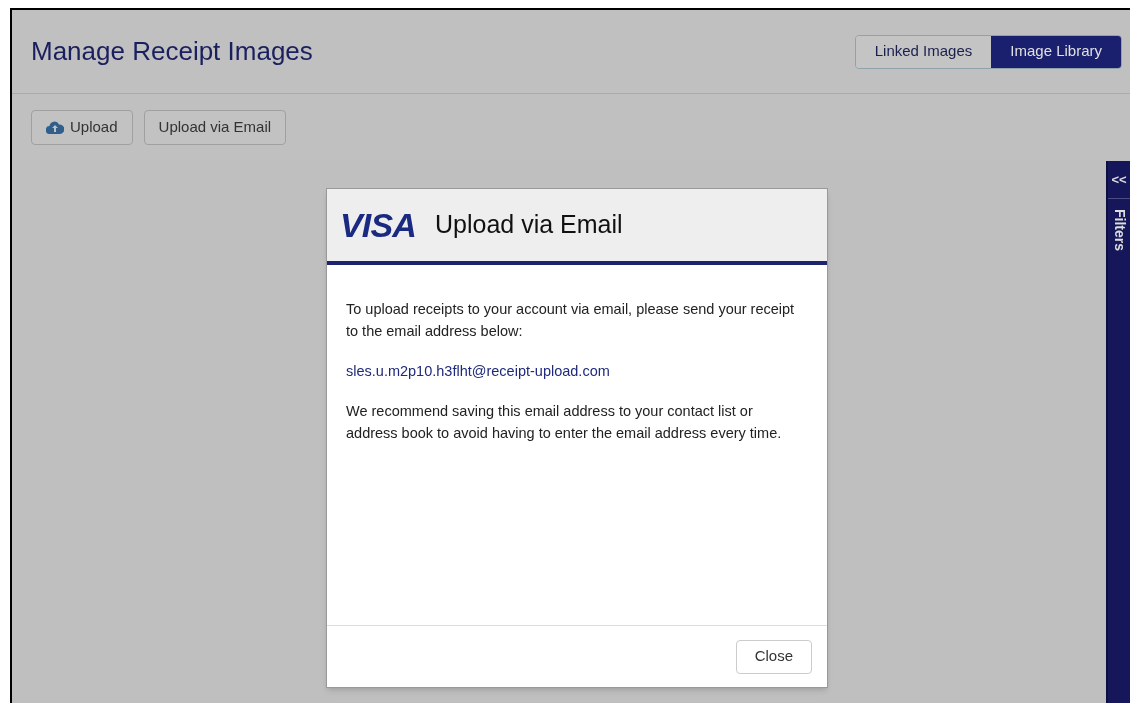 This screenshot has width=1130, height=703. What do you see at coordinates (528, 225) in the screenshot?
I see `dialog-title: Upload via Email` at bounding box center [528, 225].